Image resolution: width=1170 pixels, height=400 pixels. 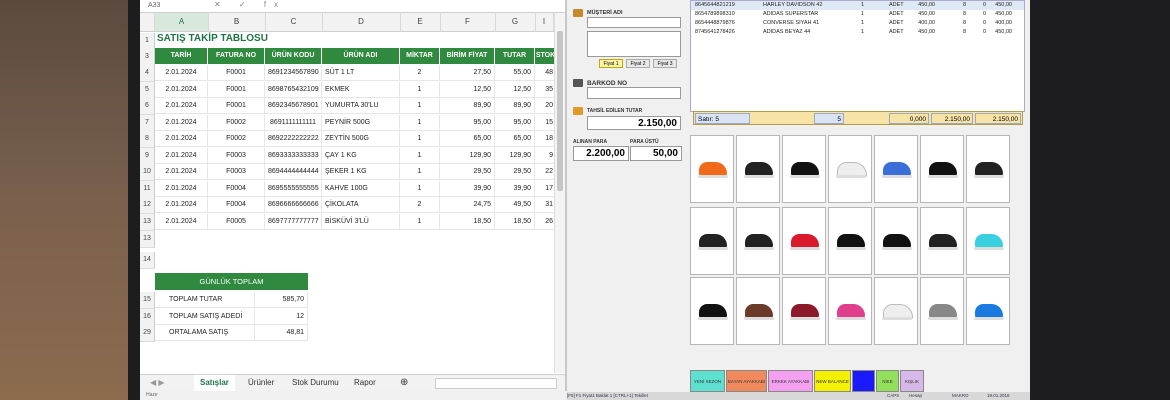 I want to click on table-cell: F0005, so click(x=236, y=221).